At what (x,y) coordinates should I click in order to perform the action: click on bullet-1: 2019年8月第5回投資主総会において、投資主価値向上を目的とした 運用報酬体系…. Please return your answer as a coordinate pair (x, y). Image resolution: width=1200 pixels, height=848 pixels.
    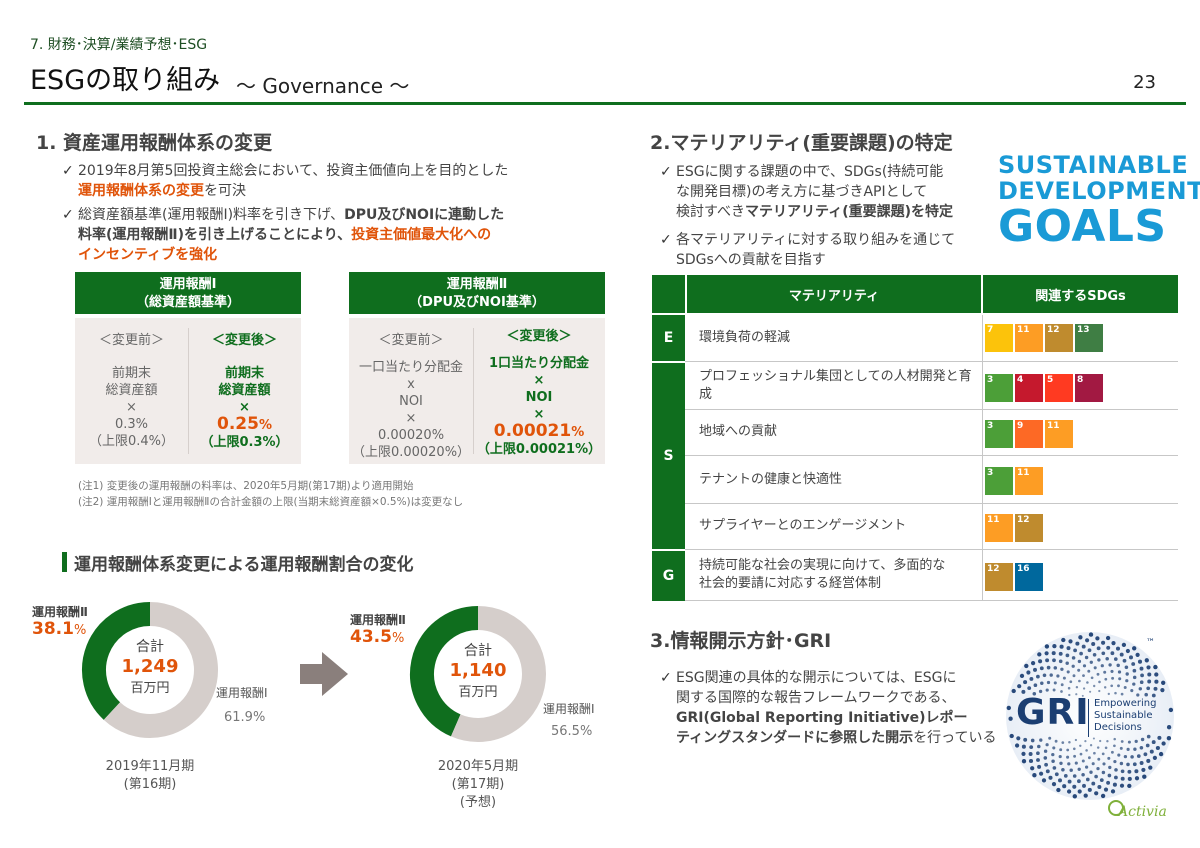
    Looking at the image, I should click on (285, 181).